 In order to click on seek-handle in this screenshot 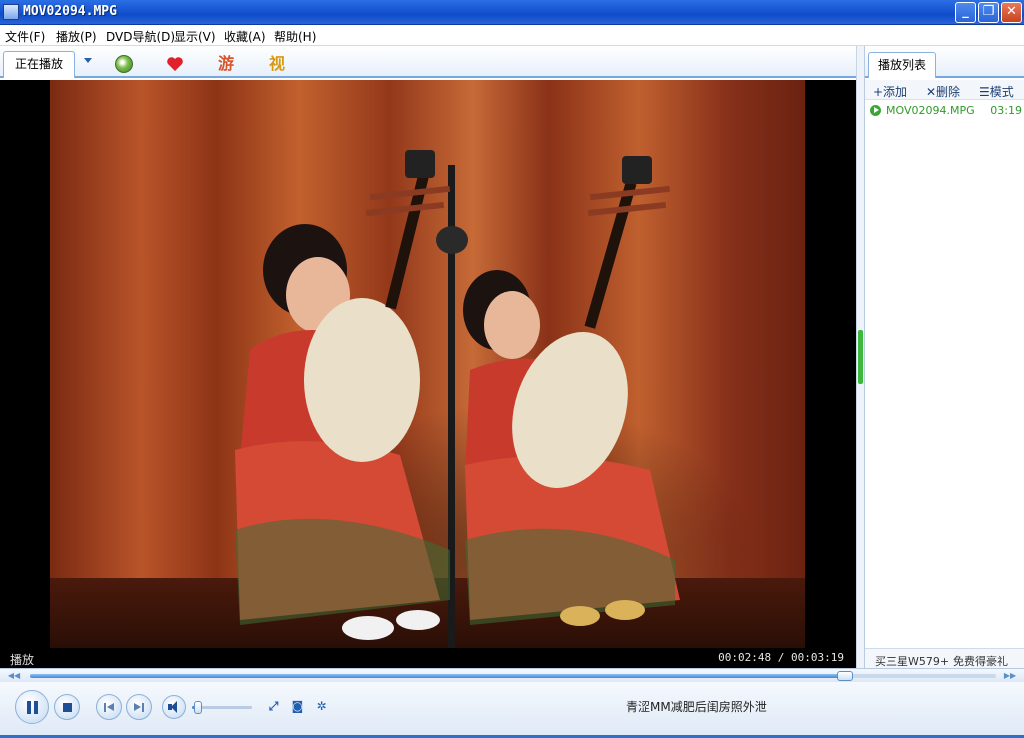, I will do `click(845, 676)`.